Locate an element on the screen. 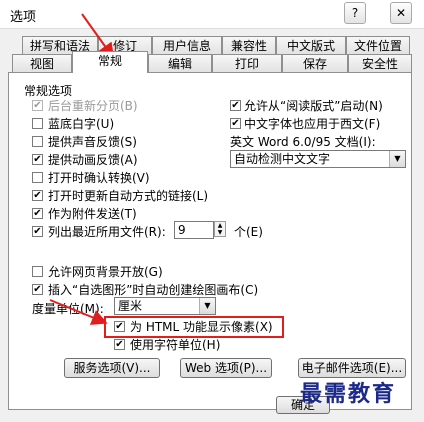 This screenshot has height=422, width=424. arrow-to-general-tab is located at coordinates (98, 36).